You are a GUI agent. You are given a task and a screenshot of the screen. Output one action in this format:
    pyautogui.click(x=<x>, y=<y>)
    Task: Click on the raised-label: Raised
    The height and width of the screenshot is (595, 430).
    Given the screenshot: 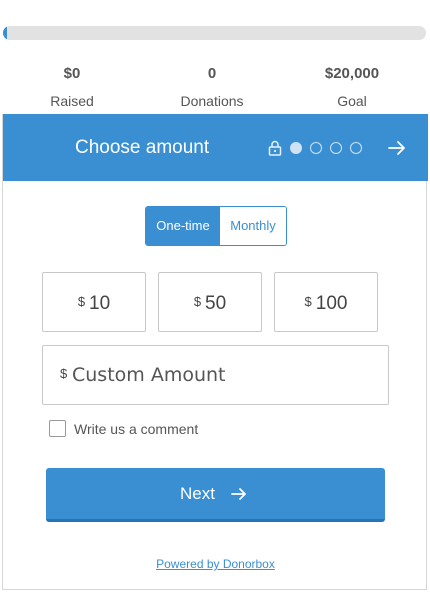 What is the action you would take?
    pyautogui.click(x=72, y=101)
    